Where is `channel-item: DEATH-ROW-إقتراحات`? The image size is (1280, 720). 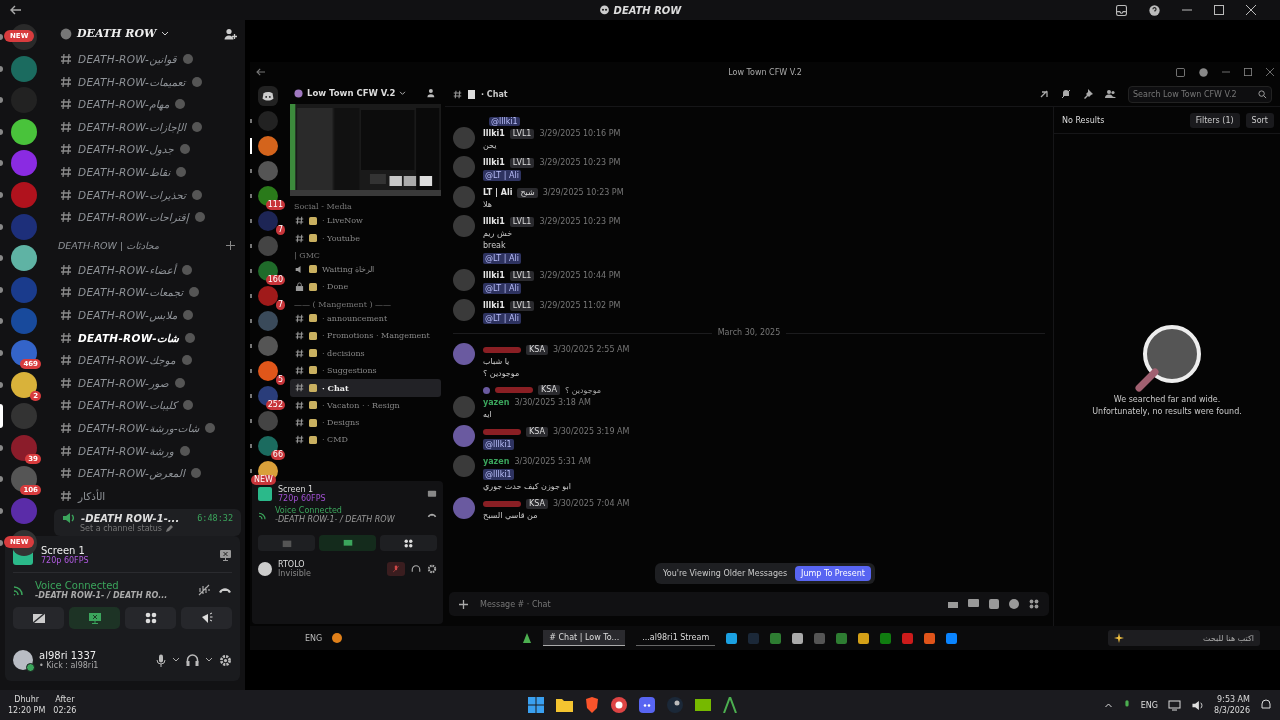
channel-item: DEATH-ROW-إقتراحات is located at coordinates (147, 217).